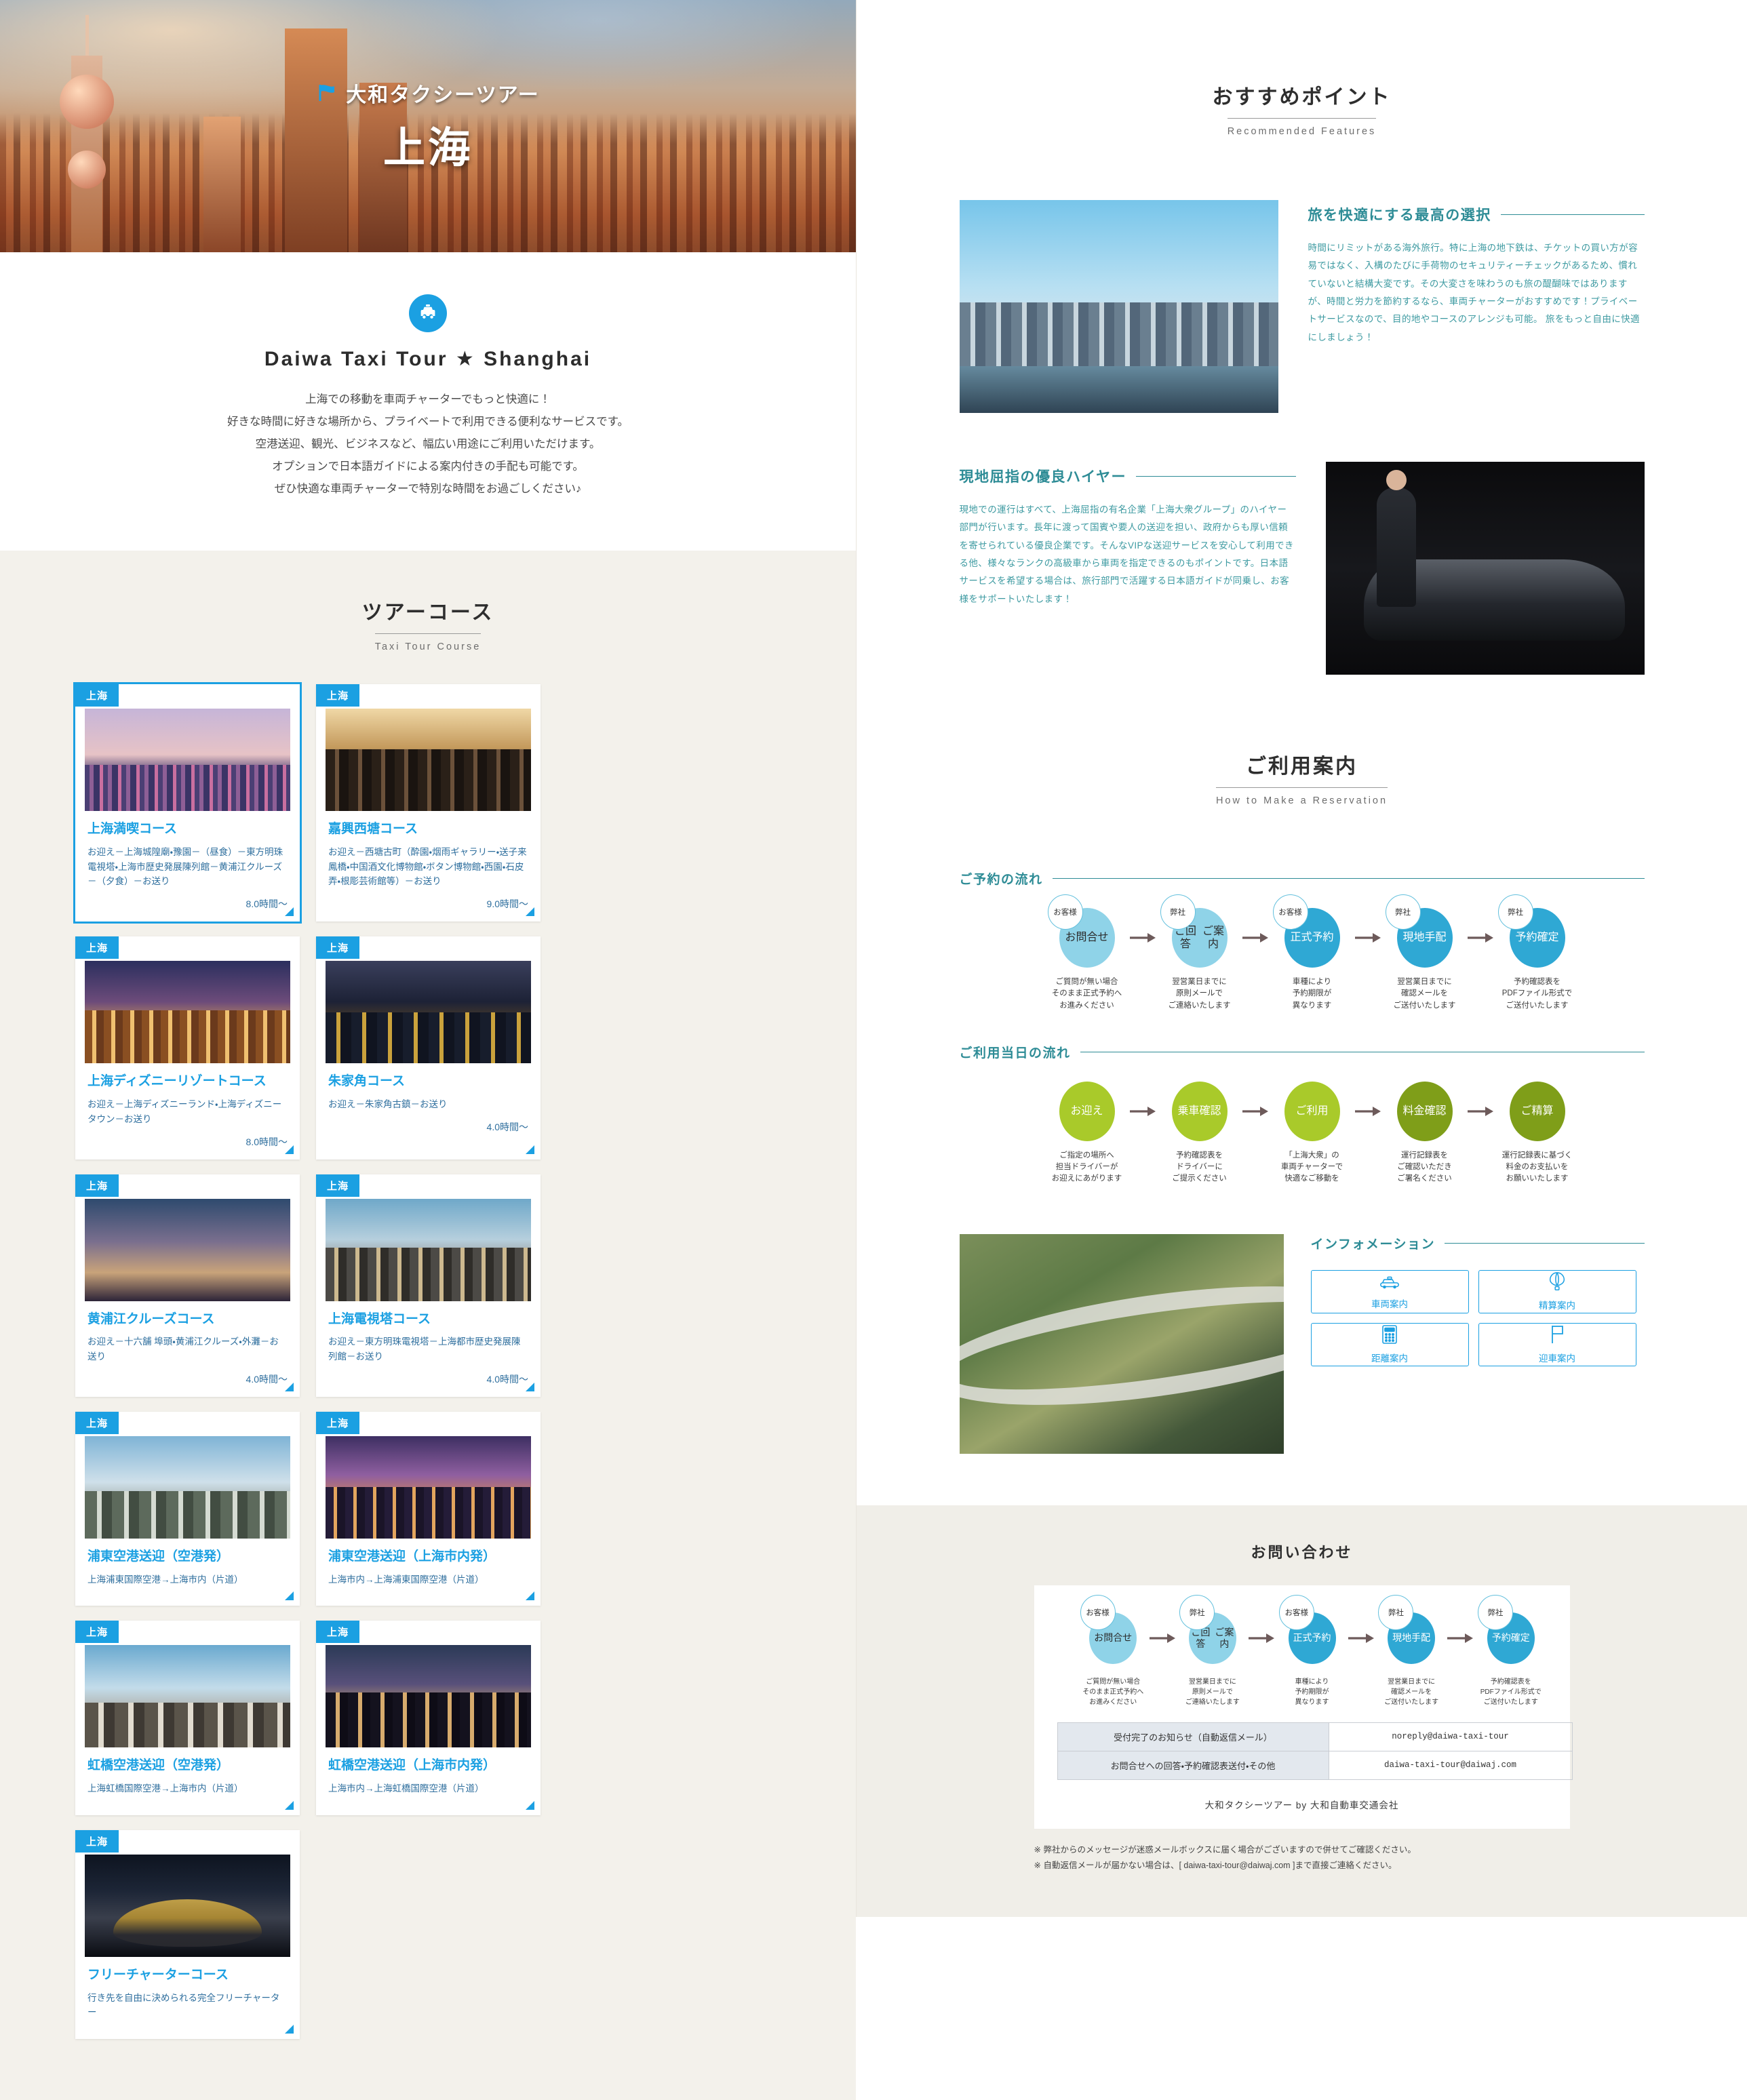 The width and height of the screenshot is (1747, 2100). What do you see at coordinates (1511, 1692) in the screenshot?
I see `flow-step-caption: 予約確認表を PDFファイル形式で ご送付いたします` at bounding box center [1511, 1692].